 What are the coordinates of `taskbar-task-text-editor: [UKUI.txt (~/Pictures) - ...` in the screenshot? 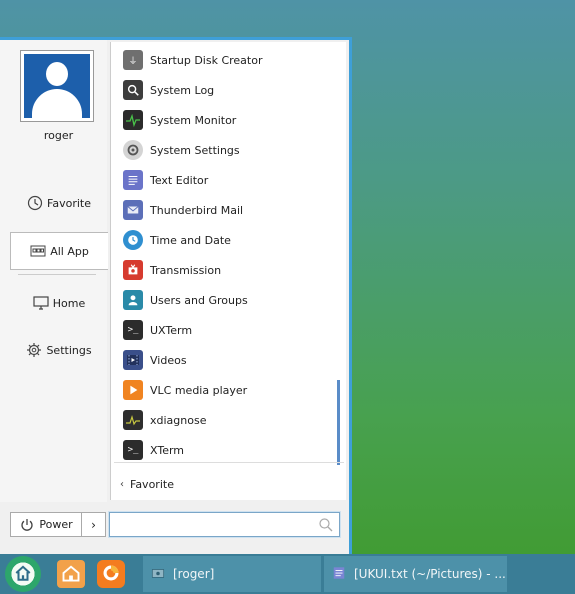 It's located at (415, 574).